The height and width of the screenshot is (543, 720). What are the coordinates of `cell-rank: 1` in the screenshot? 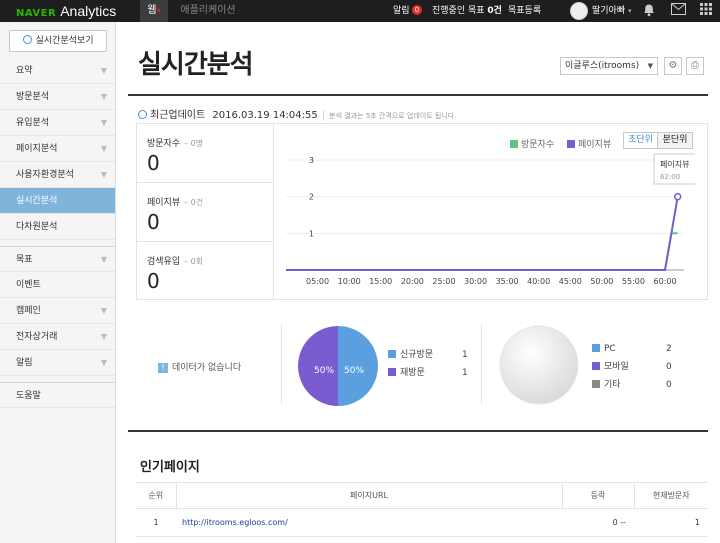 It's located at (156, 522).